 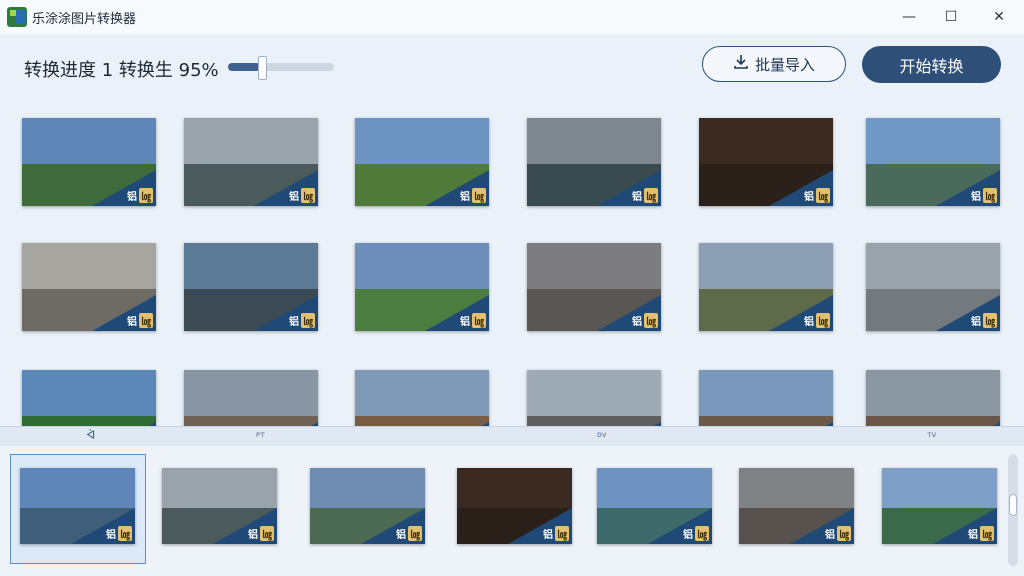 What do you see at coordinates (84, 19) in the screenshot?
I see `window-title: 乐涂涂图片转换器` at bounding box center [84, 19].